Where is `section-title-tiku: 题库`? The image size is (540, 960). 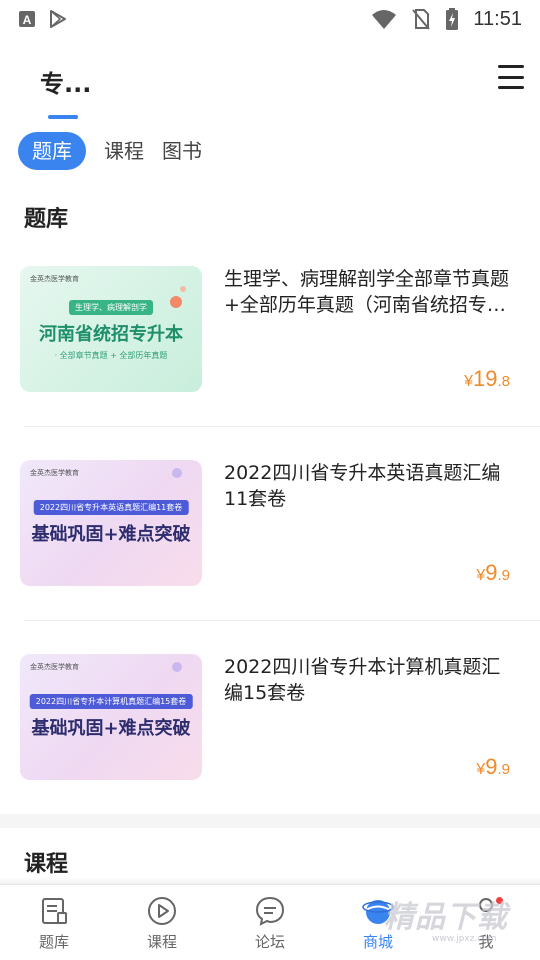 section-title-tiku: 题库 is located at coordinates (46, 219).